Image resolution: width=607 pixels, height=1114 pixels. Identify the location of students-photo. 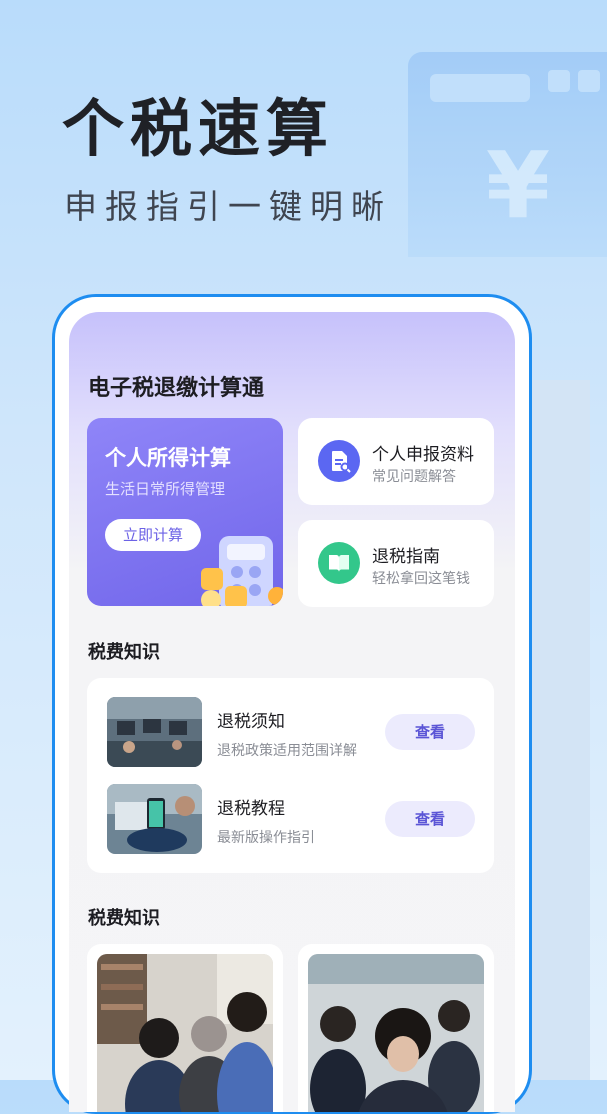
(396, 1033).